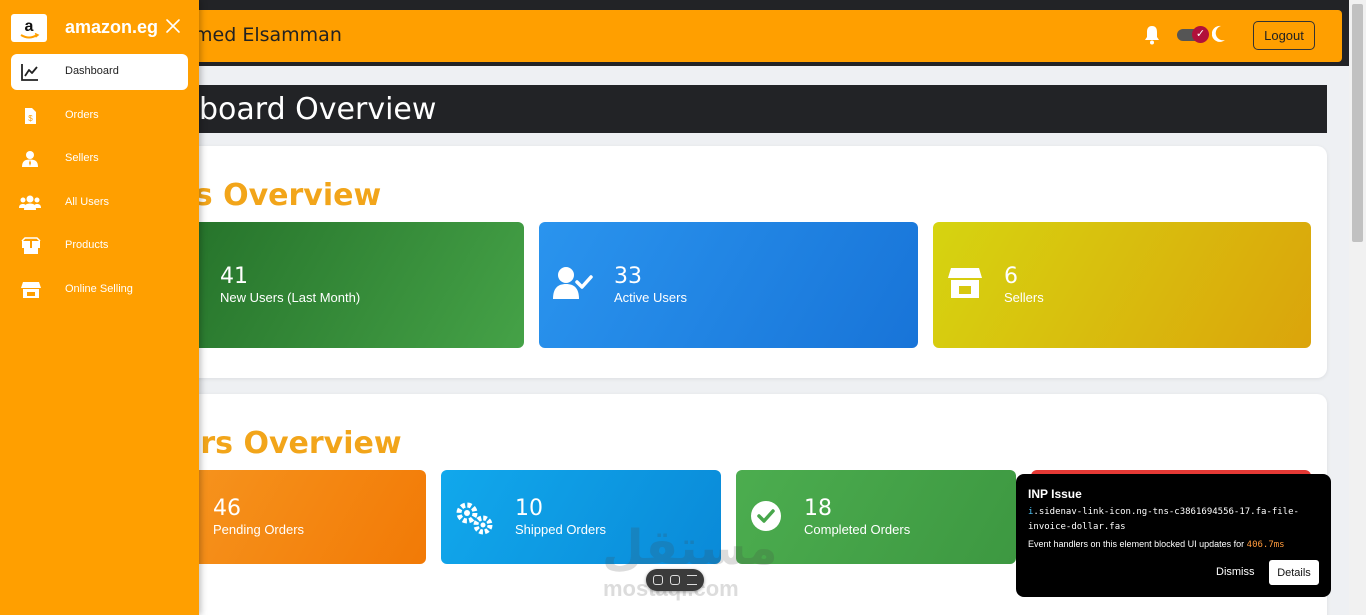  I want to click on sidebar-item-dashboard: Dashboard, so click(99, 72).